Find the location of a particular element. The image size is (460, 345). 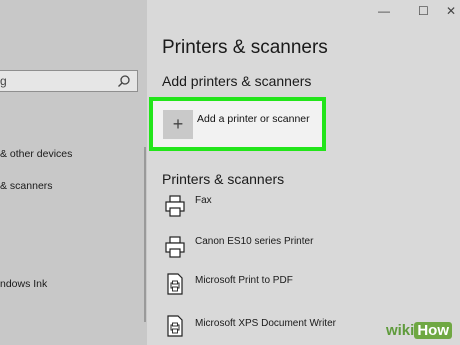

watermark-suffix: How is located at coordinates (433, 330).